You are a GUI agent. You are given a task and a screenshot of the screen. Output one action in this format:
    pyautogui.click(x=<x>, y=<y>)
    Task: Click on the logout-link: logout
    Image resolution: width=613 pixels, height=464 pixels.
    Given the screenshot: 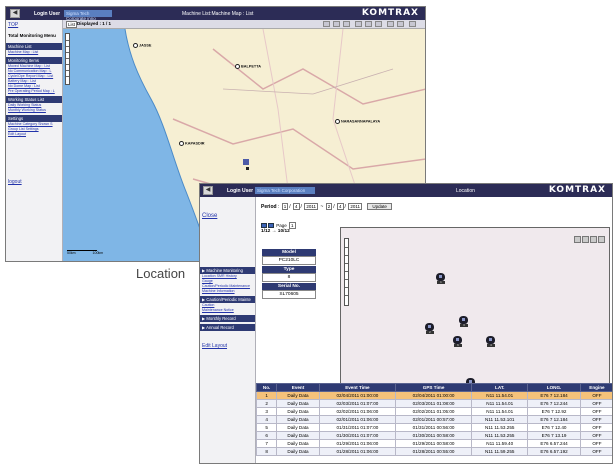 What is the action you would take?
    pyautogui.click(x=34, y=182)
    